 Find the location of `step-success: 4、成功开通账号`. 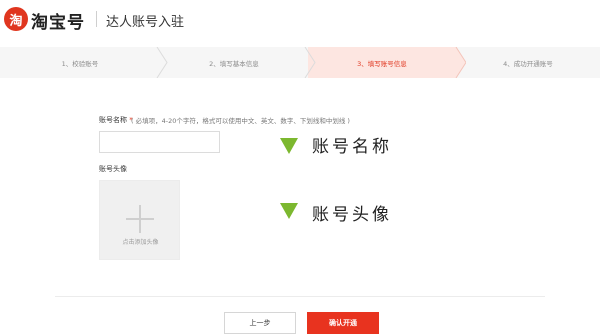

step-success: 4、成功开通账号 is located at coordinates (528, 62).